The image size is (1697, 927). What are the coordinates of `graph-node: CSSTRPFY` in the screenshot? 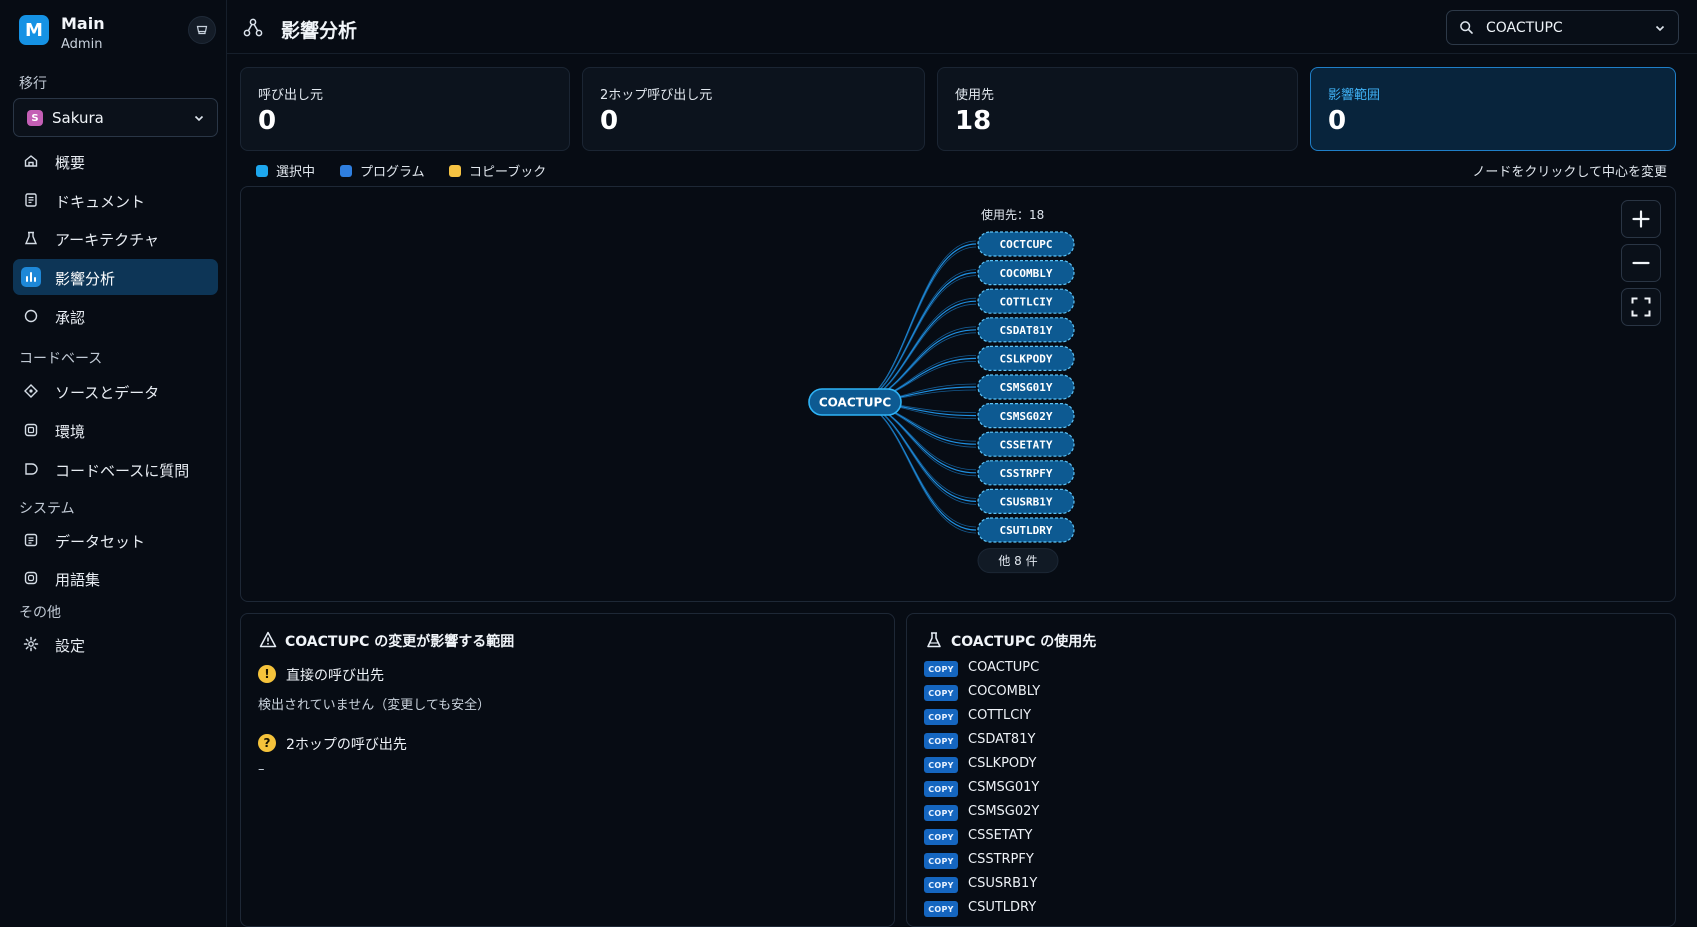 It's located at (1026, 473).